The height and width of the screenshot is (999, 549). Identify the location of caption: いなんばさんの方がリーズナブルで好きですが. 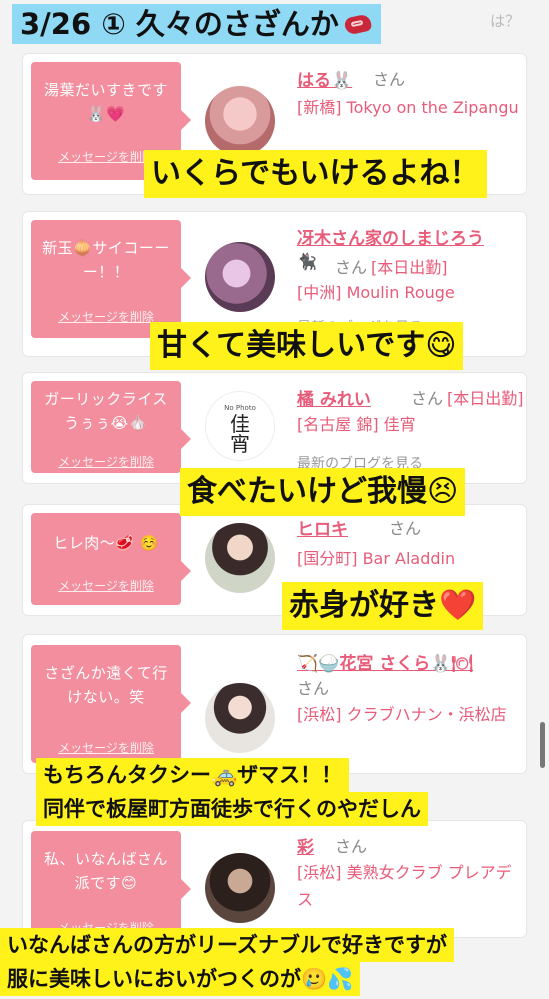
(227, 945).